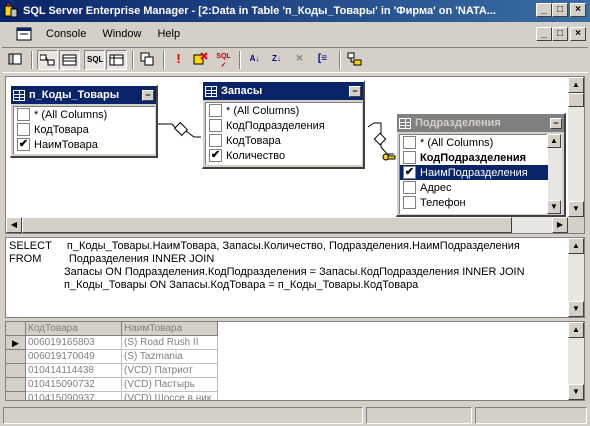 This screenshot has height=426, width=590. What do you see at coordinates (576, 361) in the screenshot?
I see `results-vertical-scrollbar: ▲ ▼` at bounding box center [576, 361].